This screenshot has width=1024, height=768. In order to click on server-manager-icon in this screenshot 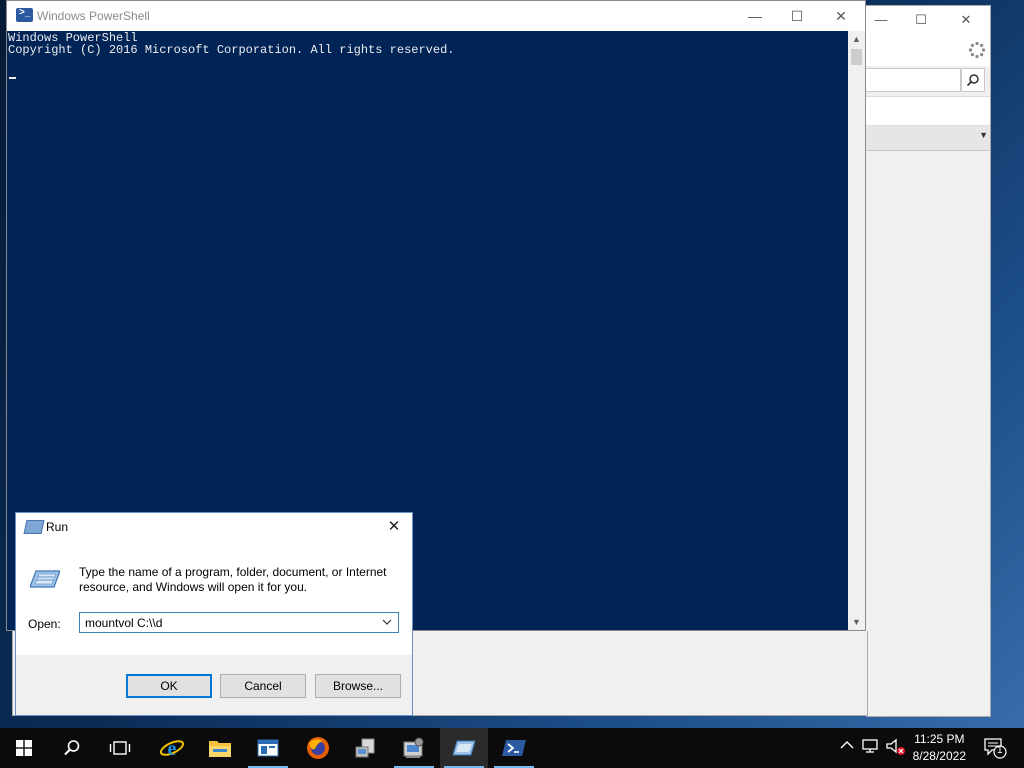, I will do `click(268, 748)`.